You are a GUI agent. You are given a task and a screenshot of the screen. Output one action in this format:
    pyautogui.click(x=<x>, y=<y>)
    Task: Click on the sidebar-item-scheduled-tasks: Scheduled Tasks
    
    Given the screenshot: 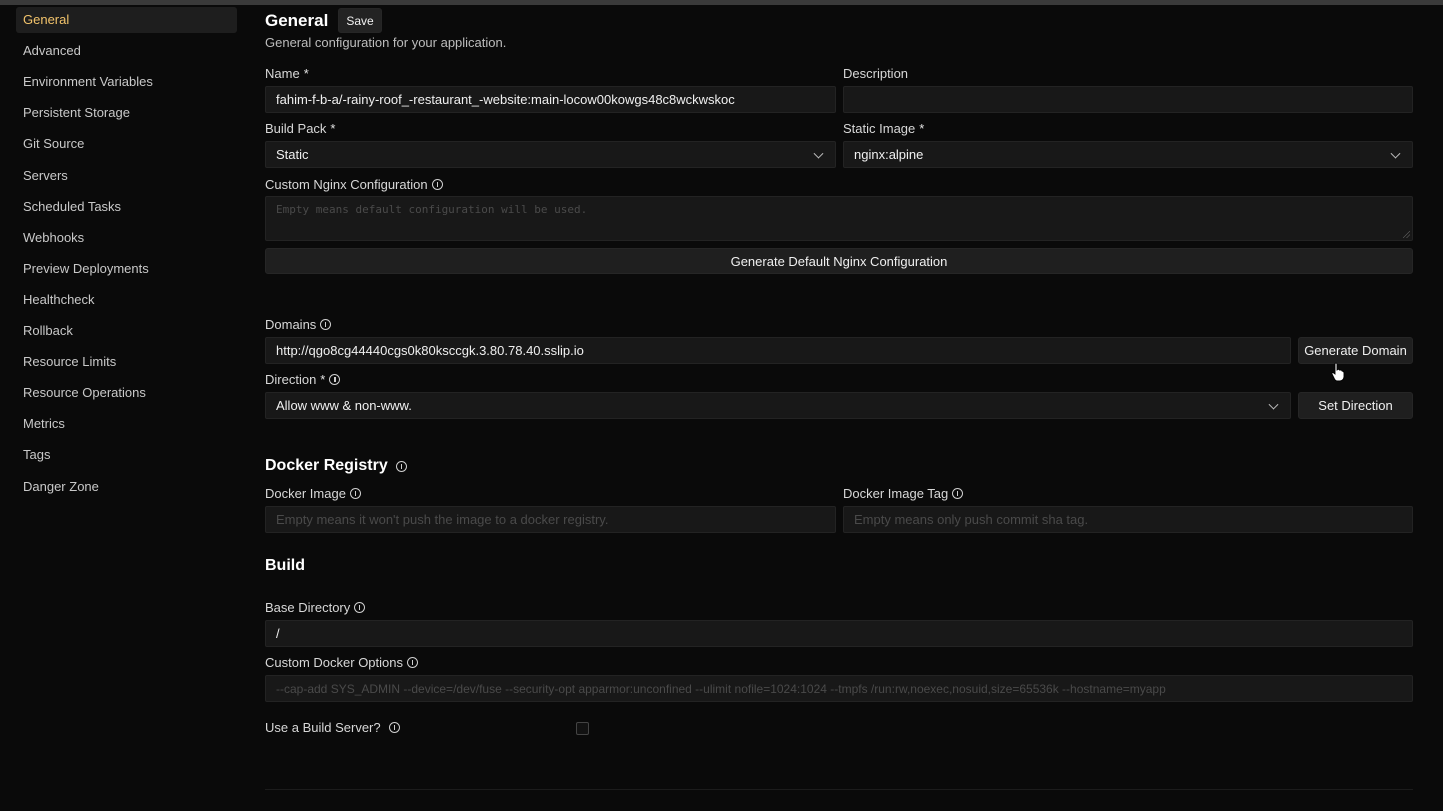 What is the action you would take?
    pyautogui.click(x=126, y=207)
    